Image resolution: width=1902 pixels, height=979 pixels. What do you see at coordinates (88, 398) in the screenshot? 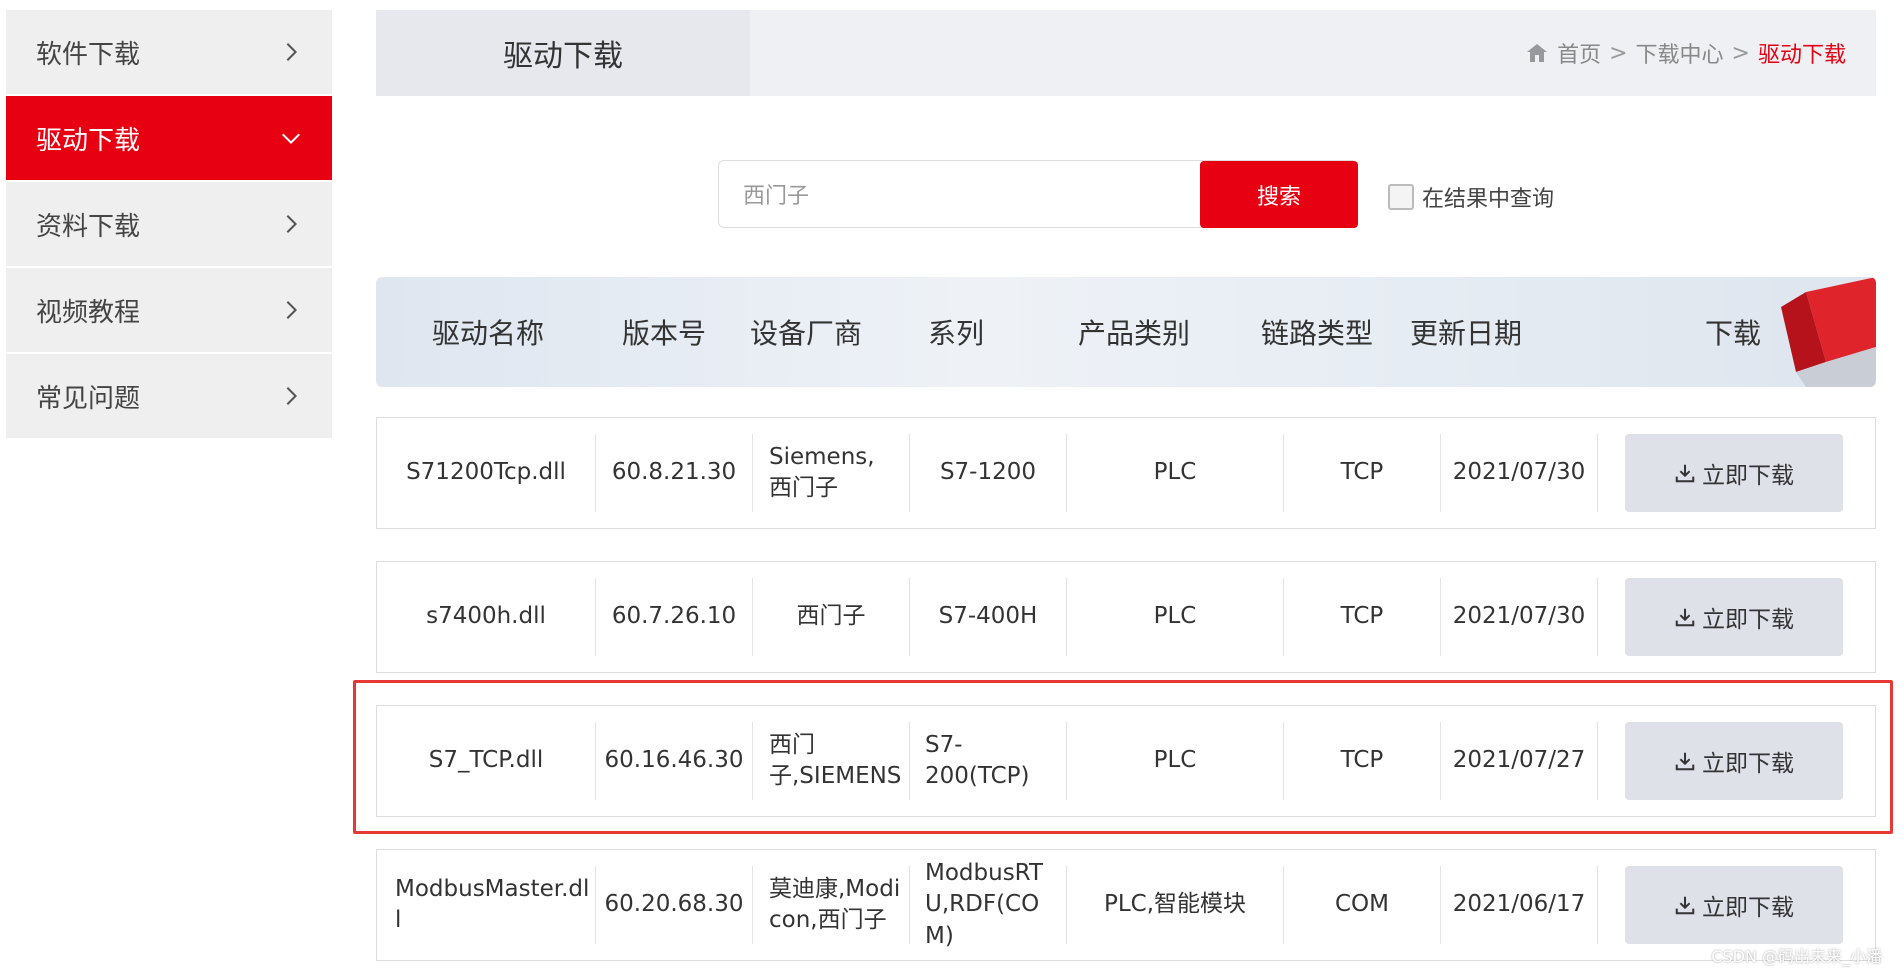
I see `sidebar-item-label: 常见问题` at bounding box center [88, 398].